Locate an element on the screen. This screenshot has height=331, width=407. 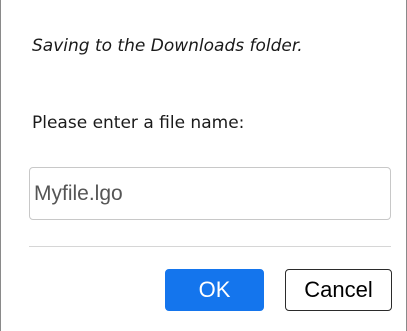
cancel-button: Cancel is located at coordinates (338, 290).